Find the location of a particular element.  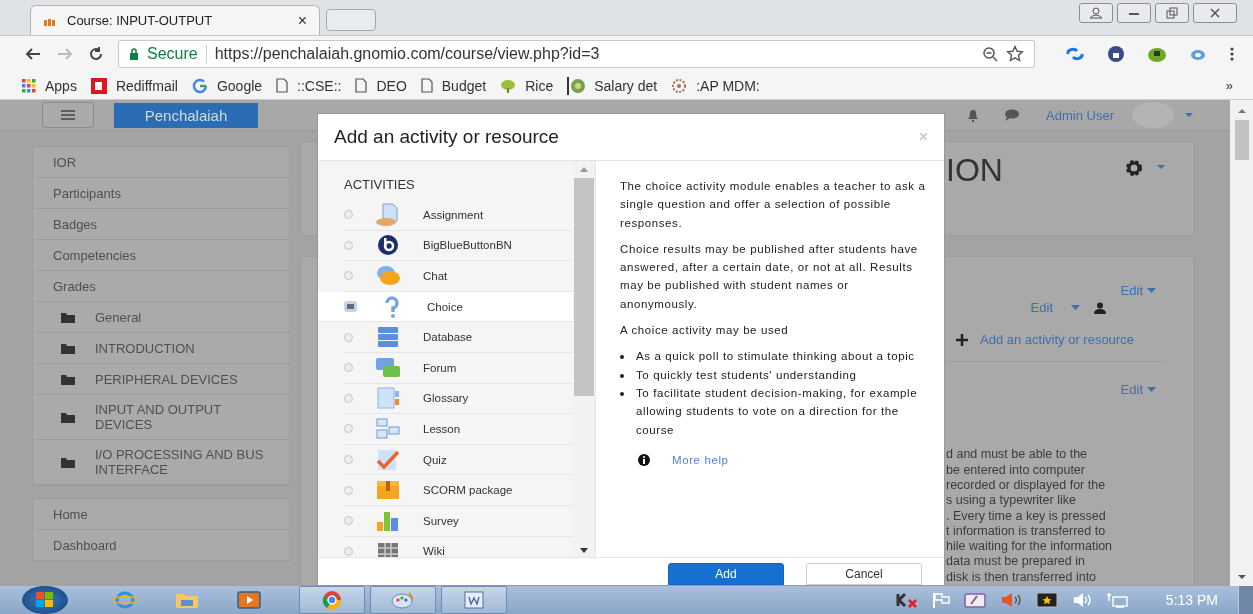

star-icon is located at coordinates (1015, 54).